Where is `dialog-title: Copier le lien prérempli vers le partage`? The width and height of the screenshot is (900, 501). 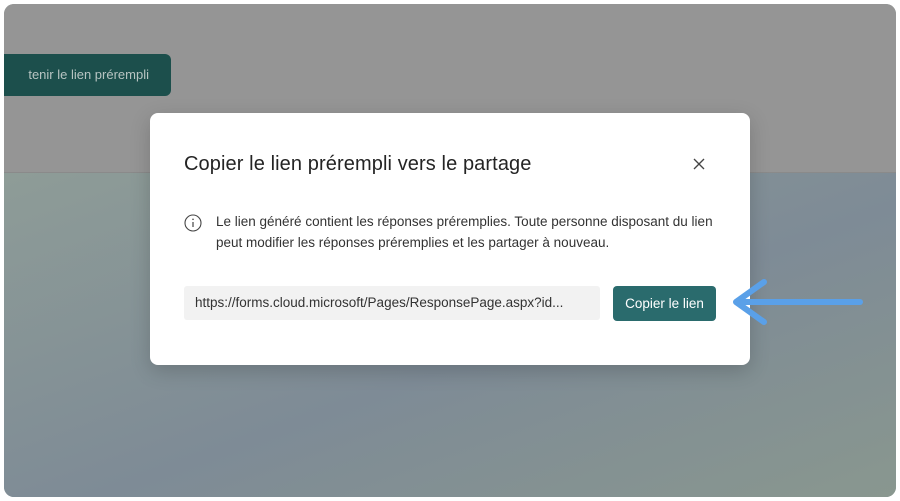
dialog-title: Copier le lien prérempli vers le partage is located at coordinates (358, 164).